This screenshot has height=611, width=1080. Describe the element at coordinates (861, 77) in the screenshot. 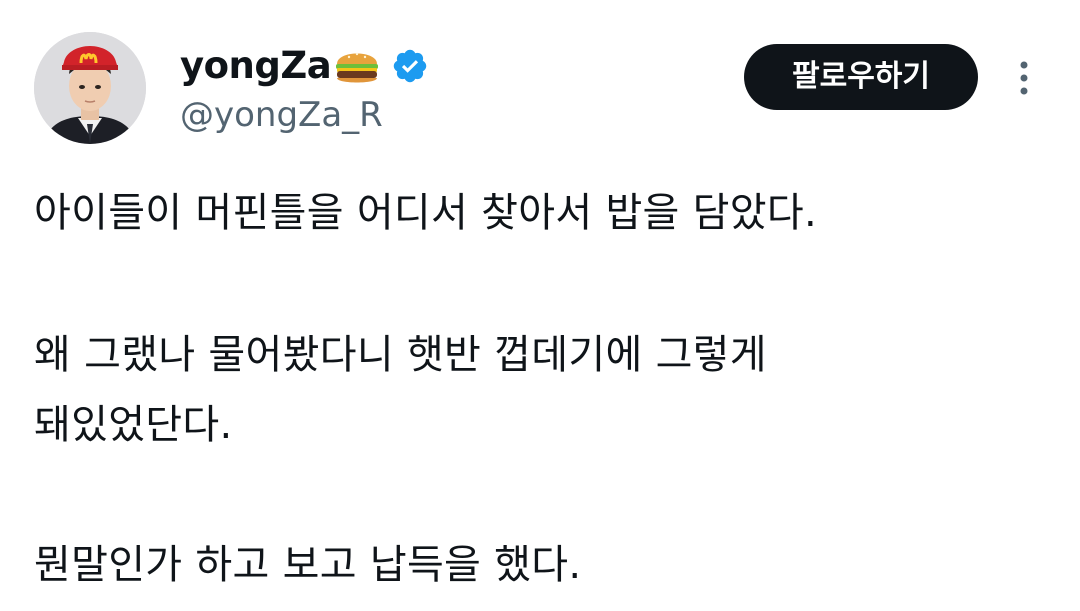

I see `follow-button: 팔로우하기` at that location.